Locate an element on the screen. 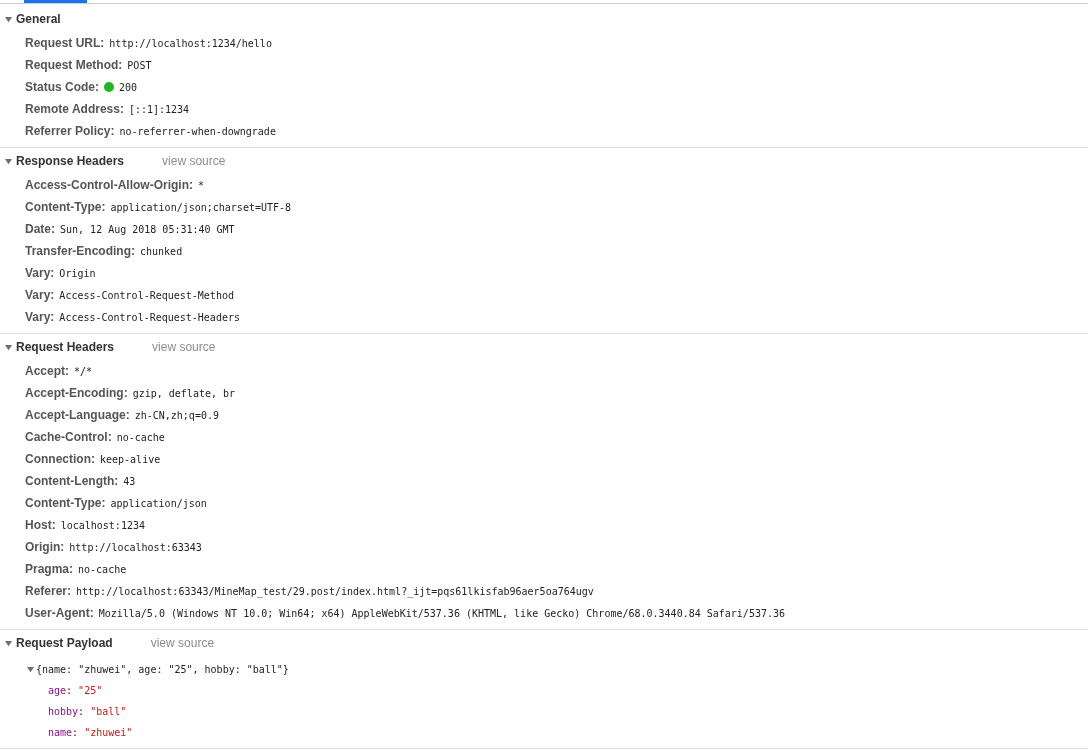 The image size is (1088, 750). header-value: Sun, 12 Aug 2018 05:31:40 GMT is located at coordinates (147, 229).